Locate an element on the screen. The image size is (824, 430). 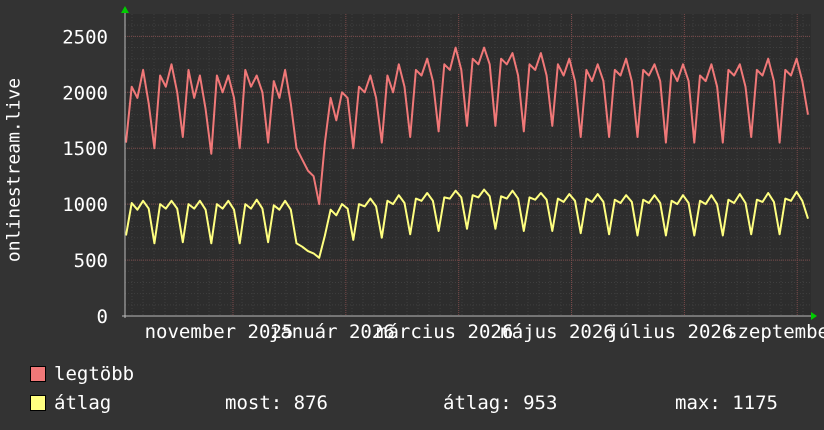
y-axis-arrow-icon is located at coordinates (125, 9).